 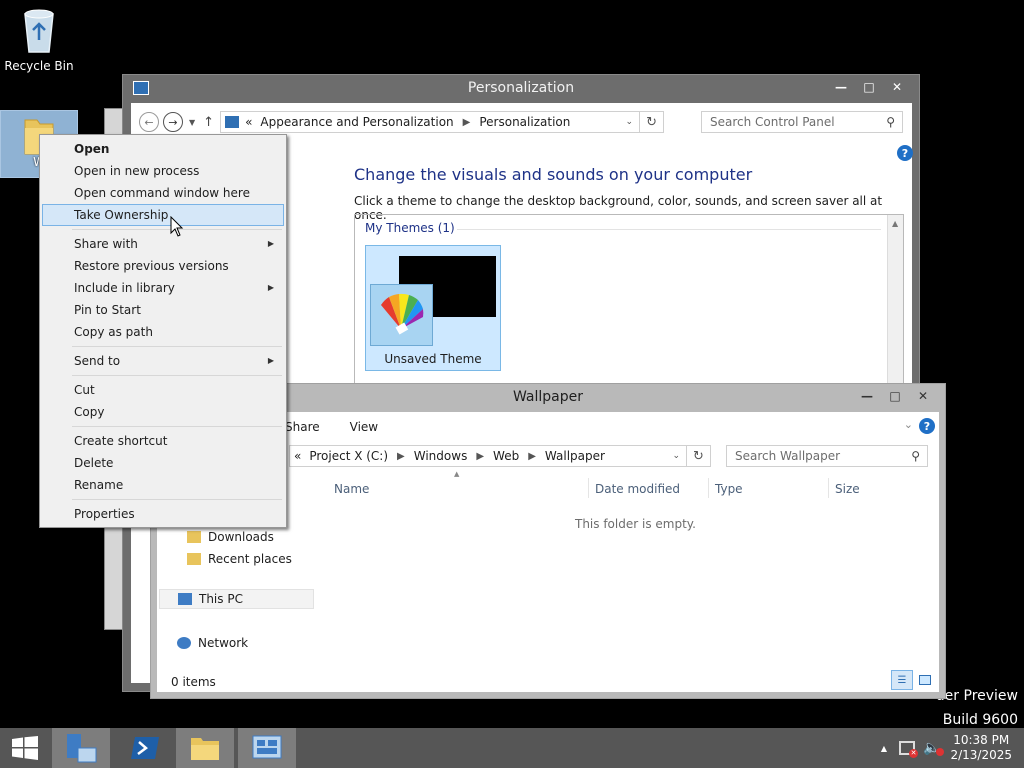 I want to click on speaker-muted-icon: 🔈, so click(x=934, y=748).